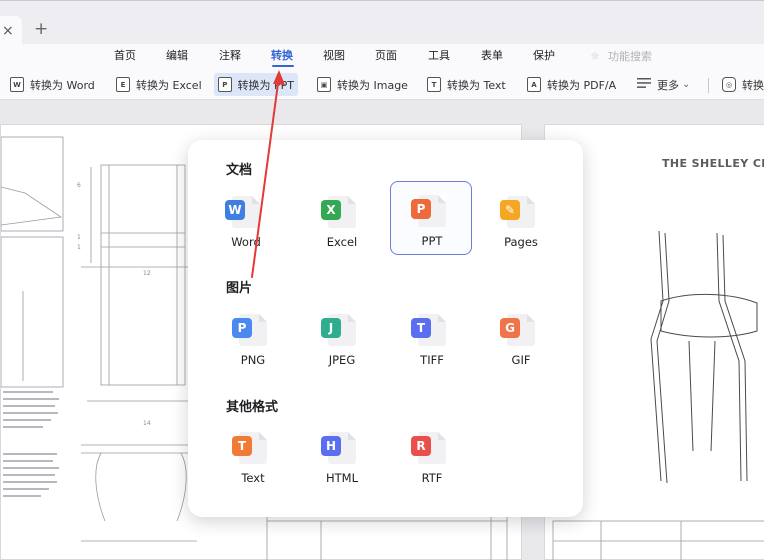 This screenshot has height=560, width=764. I want to click on convert-to-ppt-button: P 转换为 PPT, so click(256, 84).